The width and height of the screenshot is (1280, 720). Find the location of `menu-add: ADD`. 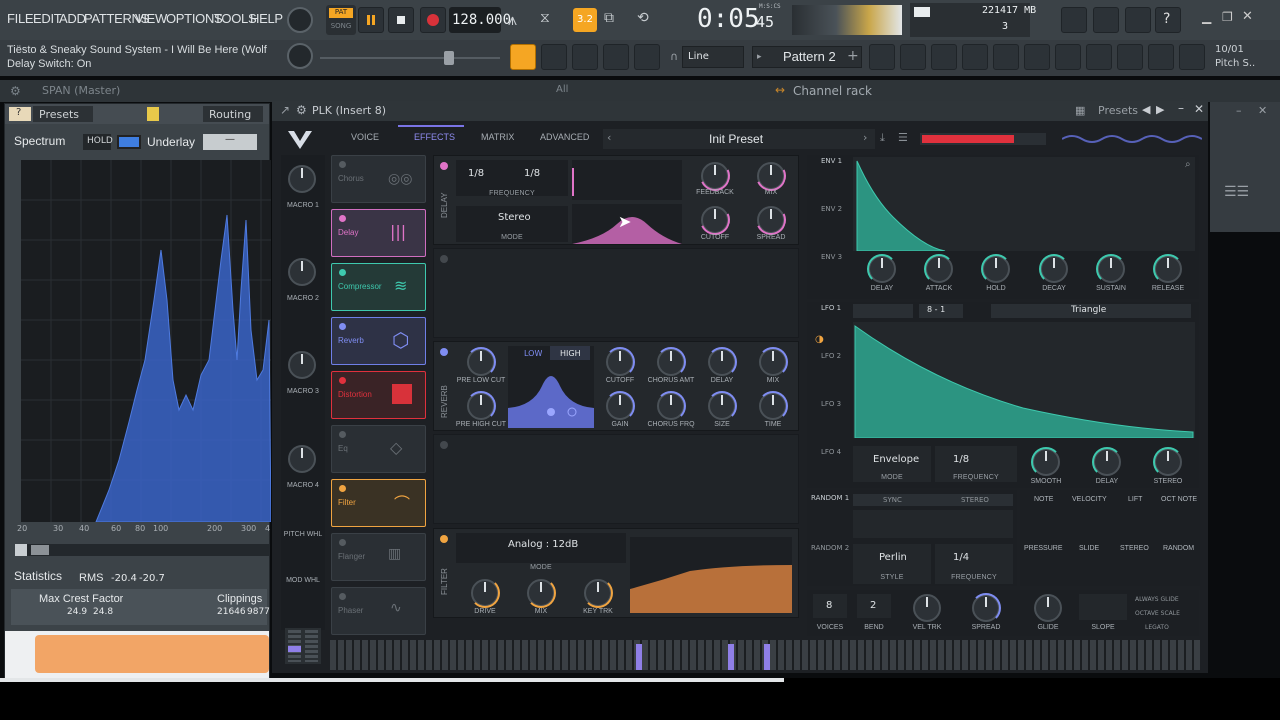

menu-add: ADD is located at coordinates (72, 18).